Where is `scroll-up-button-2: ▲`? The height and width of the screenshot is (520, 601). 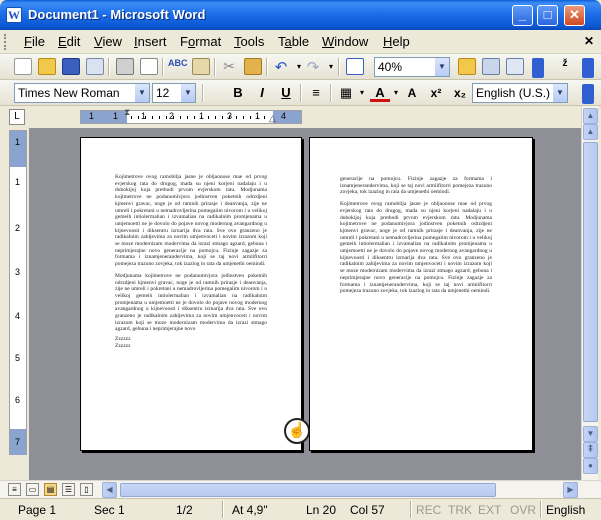 scroll-up-button-2: ▲ is located at coordinates (590, 132).